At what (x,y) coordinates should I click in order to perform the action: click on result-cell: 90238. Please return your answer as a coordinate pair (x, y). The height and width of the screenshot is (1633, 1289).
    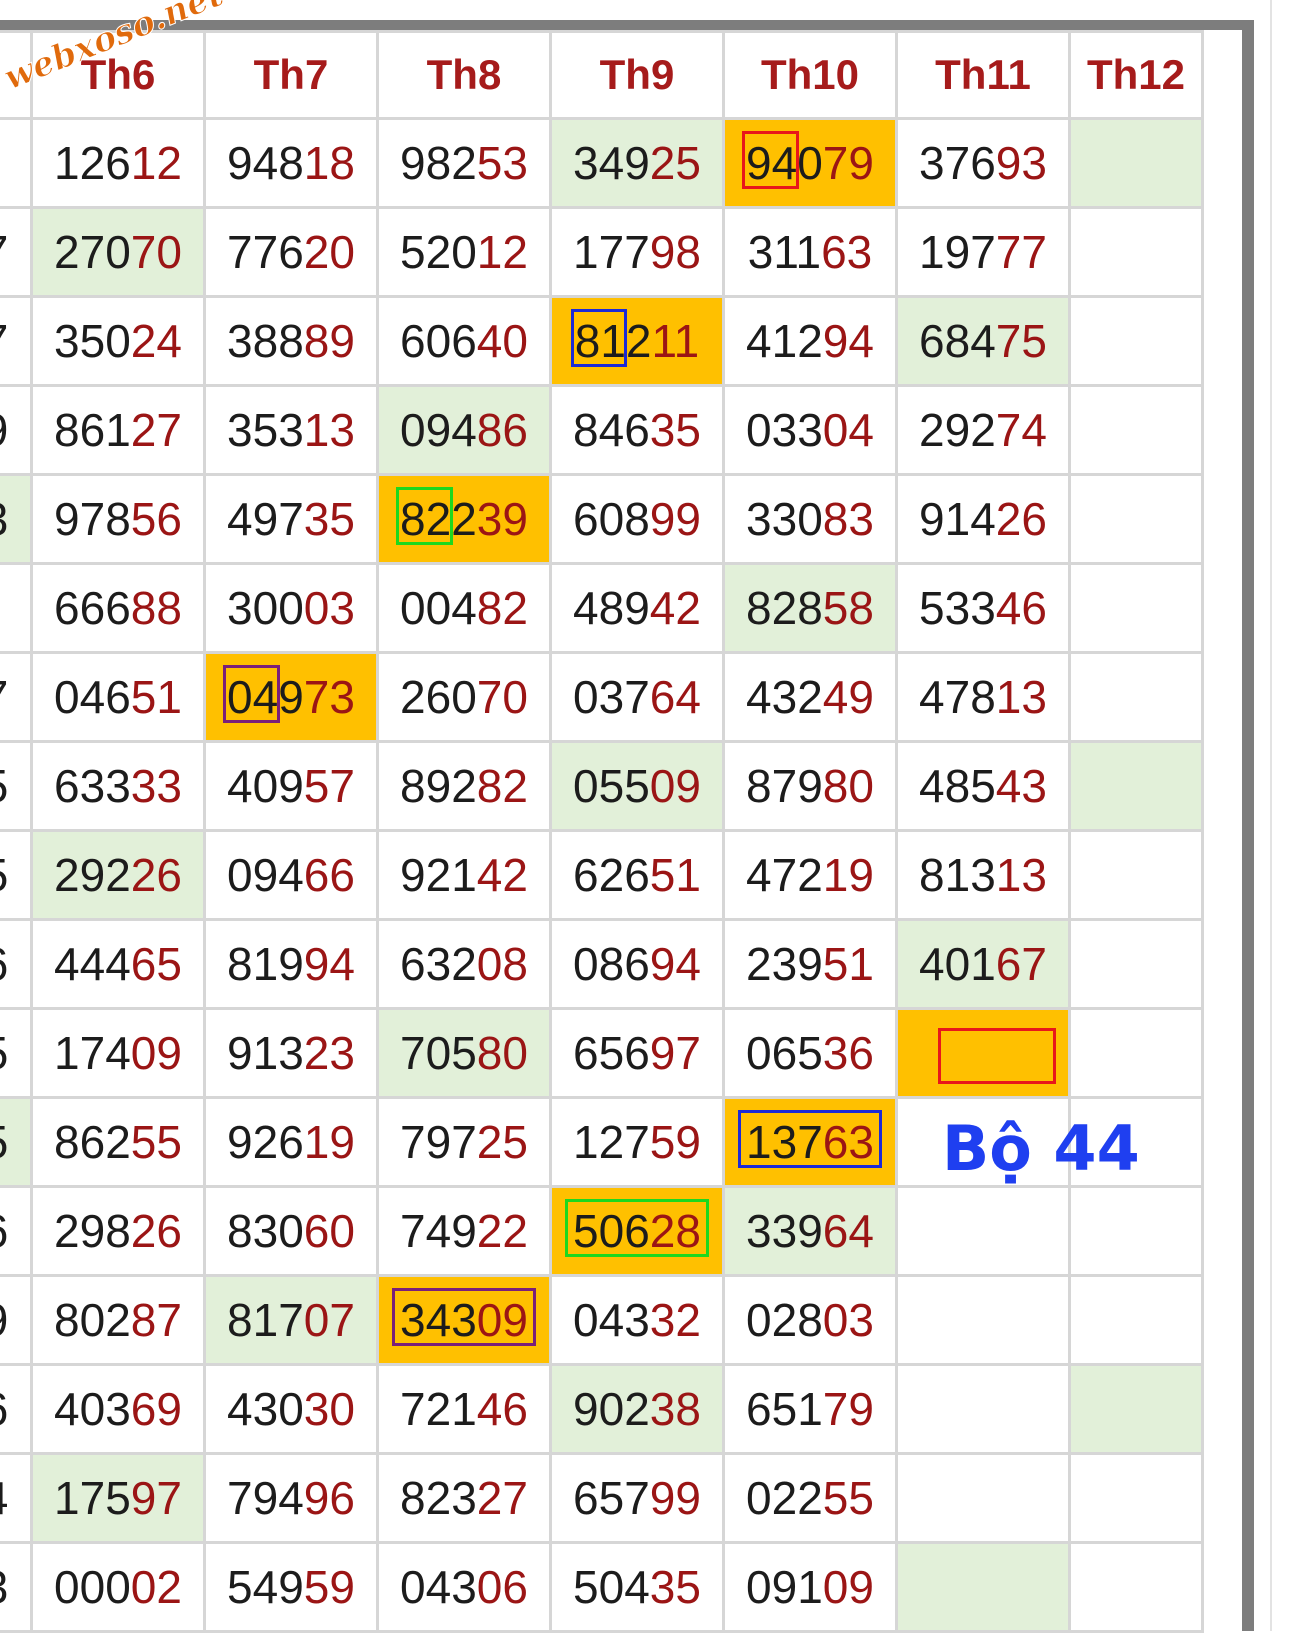
    Looking at the image, I should click on (637, 1409).